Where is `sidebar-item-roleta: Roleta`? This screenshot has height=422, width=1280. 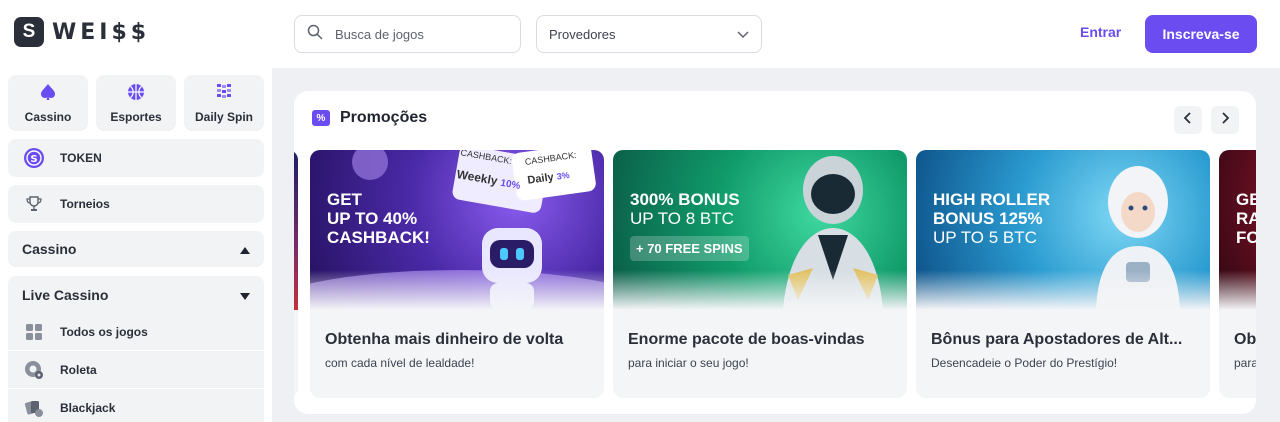 sidebar-item-roleta: Roleta is located at coordinates (136, 370).